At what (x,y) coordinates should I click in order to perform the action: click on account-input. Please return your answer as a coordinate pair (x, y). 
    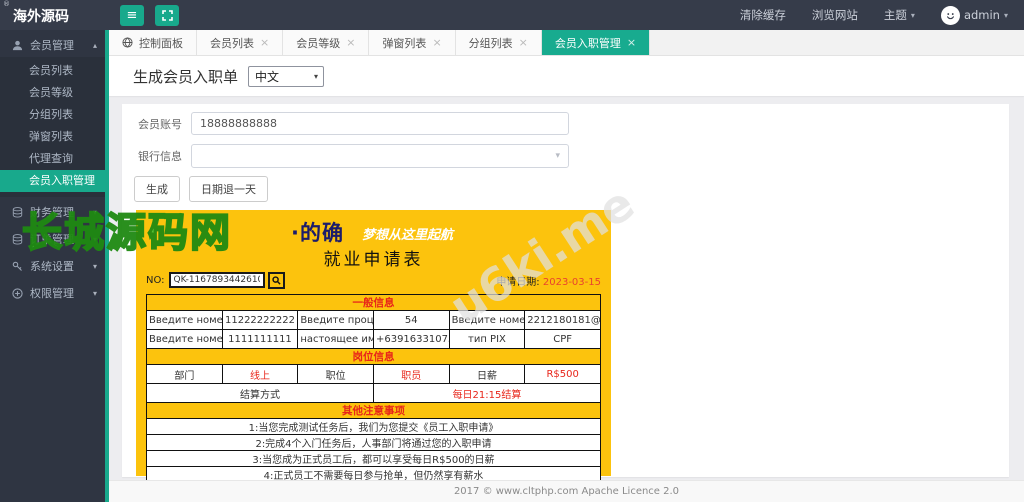
    Looking at the image, I should click on (380, 123).